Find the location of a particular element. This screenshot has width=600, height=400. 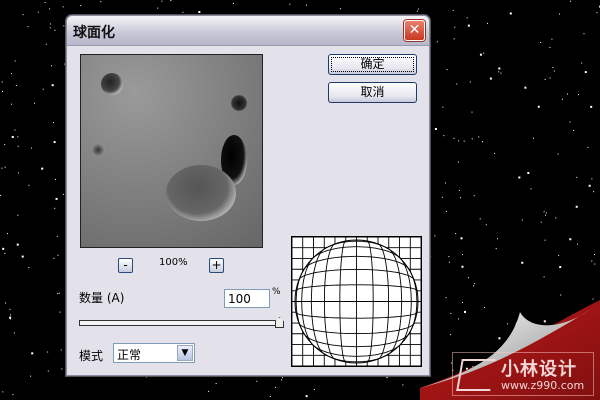

chevron-down-icon: ▼ is located at coordinates (185, 353).